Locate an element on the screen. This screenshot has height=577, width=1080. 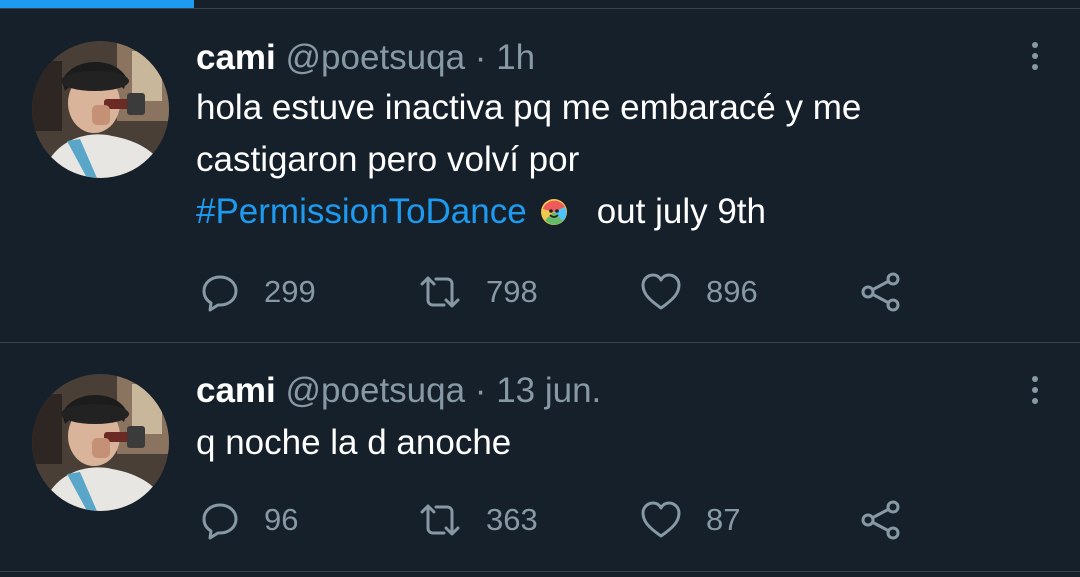
tweet-actions: 299 798 896 is located at coordinates (560, 292).